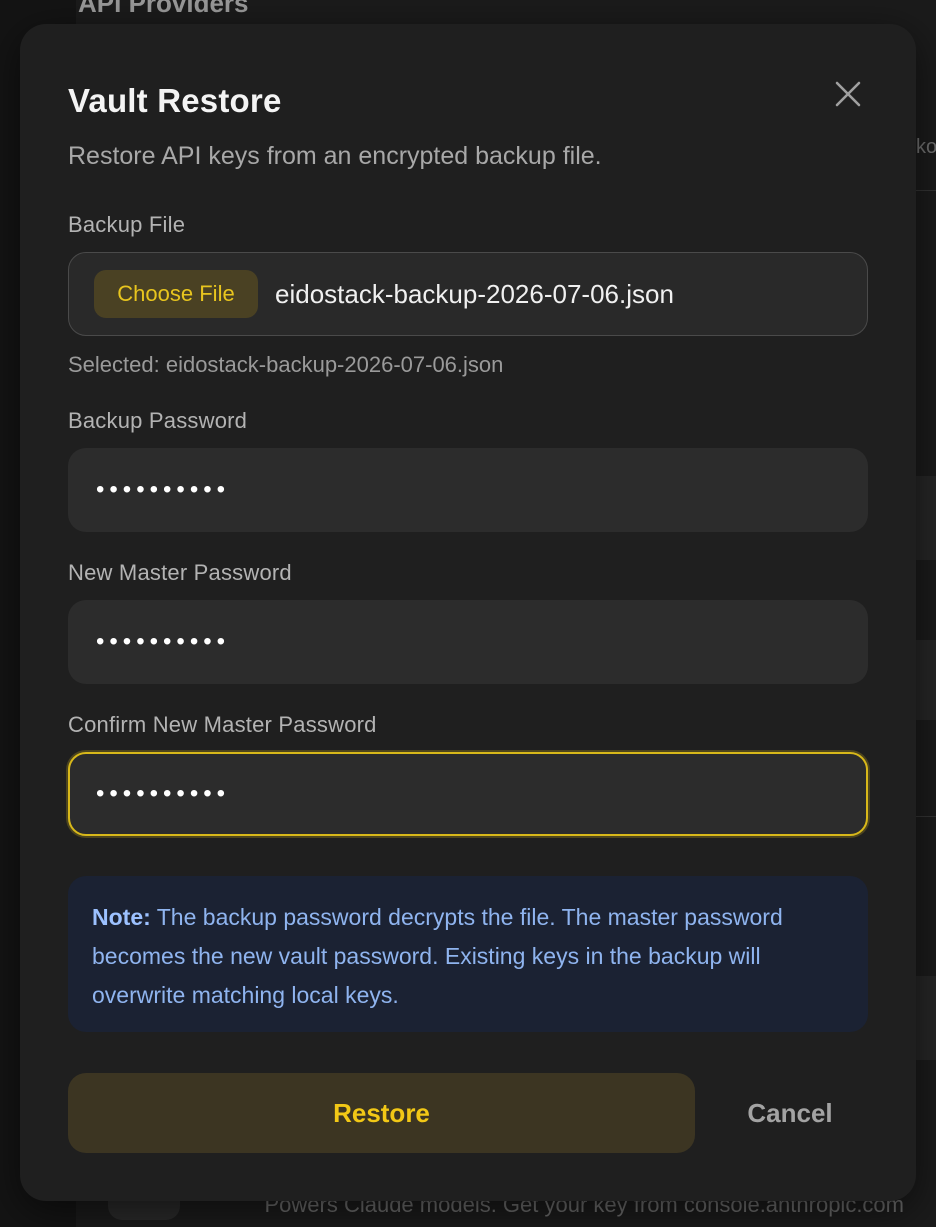 This screenshot has width=936, height=1227. Describe the element at coordinates (175, 100) in the screenshot. I see `modal-title: Vault Restore` at that location.